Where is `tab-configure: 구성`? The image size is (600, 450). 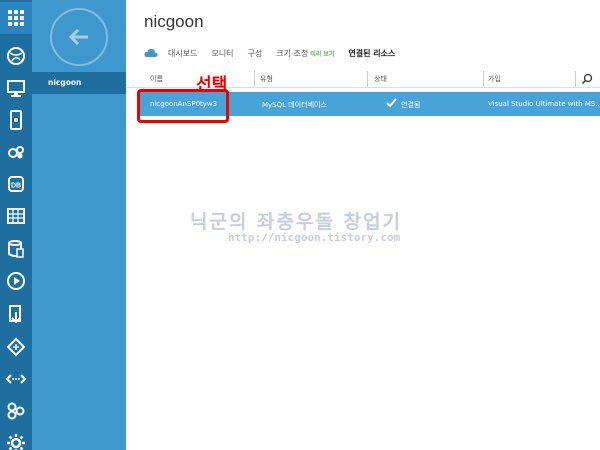
tab-configure: 구성 is located at coordinates (255, 53).